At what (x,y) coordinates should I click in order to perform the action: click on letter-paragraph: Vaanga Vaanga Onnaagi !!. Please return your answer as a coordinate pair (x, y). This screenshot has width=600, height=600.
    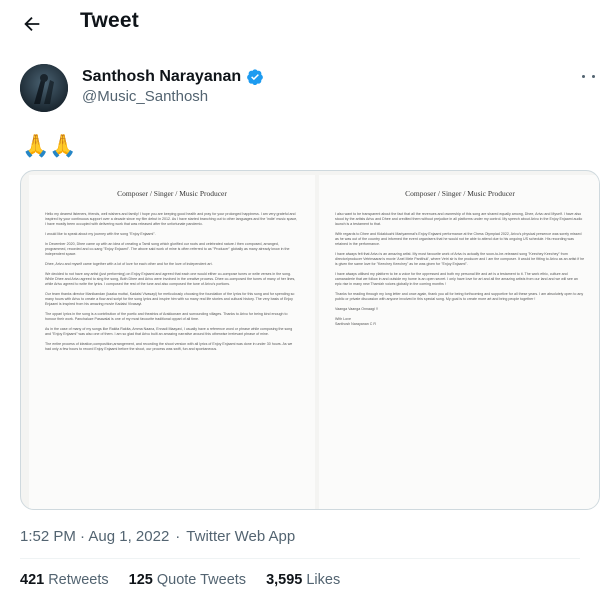
    Looking at the image, I should click on (356, 309).